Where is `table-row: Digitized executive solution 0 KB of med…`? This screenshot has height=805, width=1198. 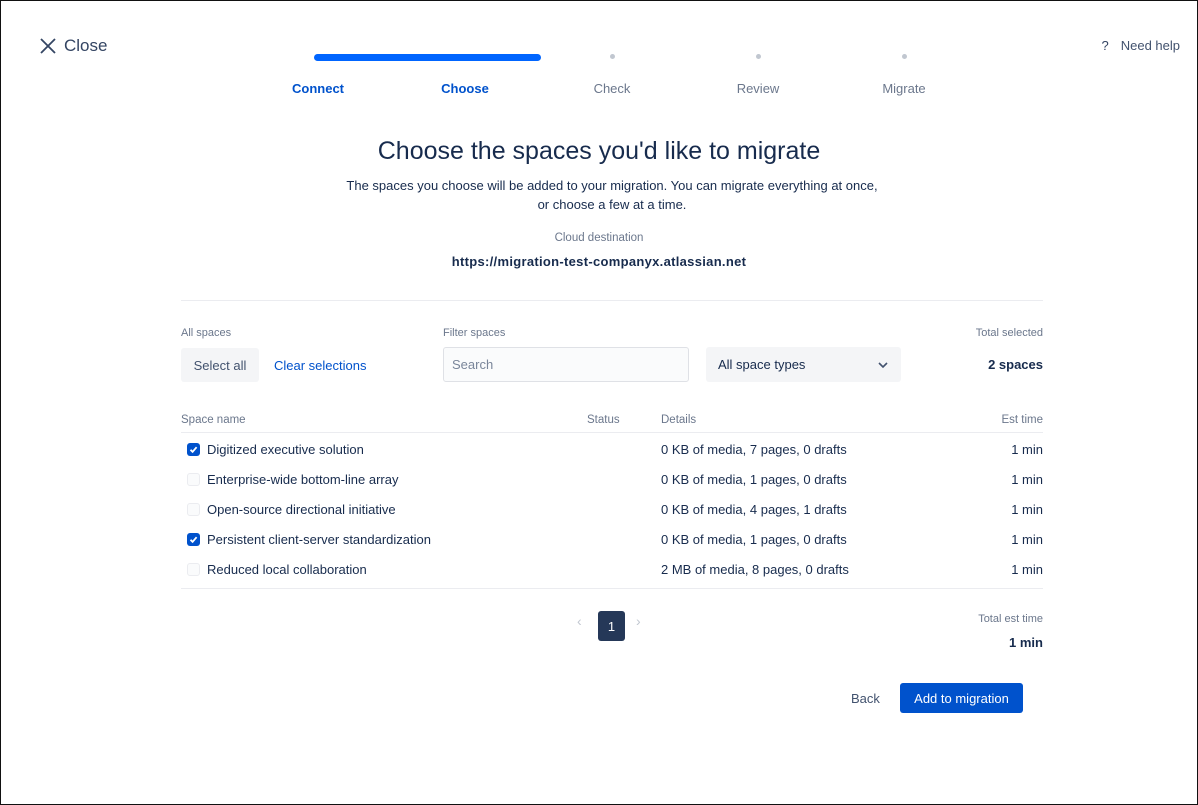 table-row: Digitized executive solution 0 KB of med… is located at coordinates (612, 450).